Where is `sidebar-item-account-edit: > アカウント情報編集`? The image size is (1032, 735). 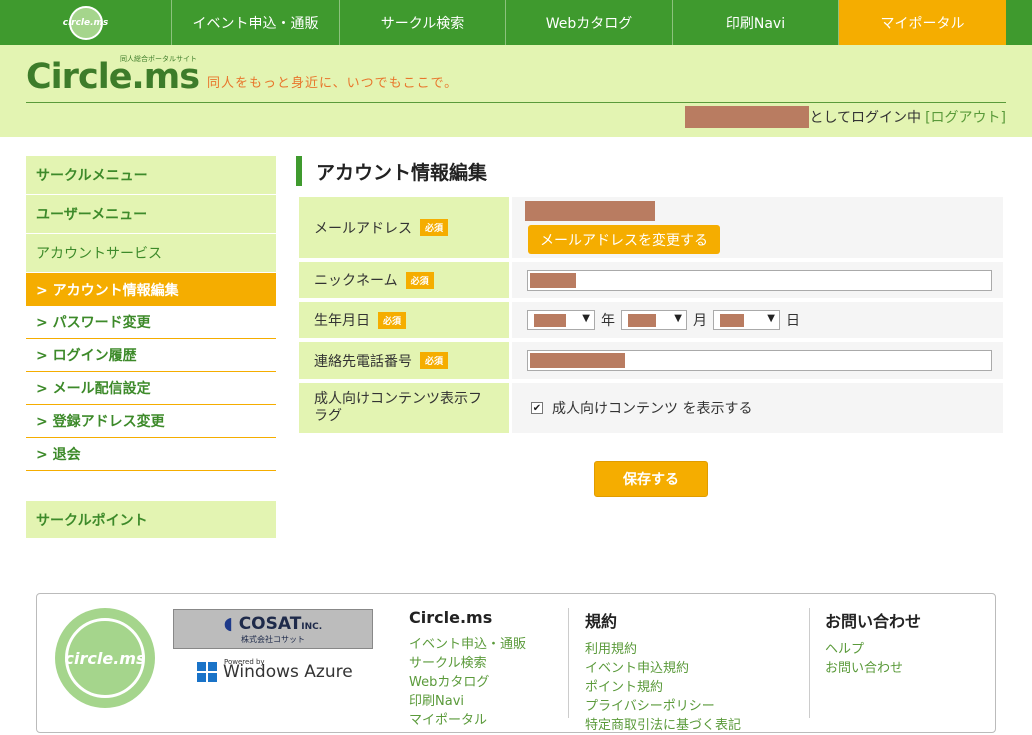
sidebar-item-account-edit: > アカウント情報編集 is located at coordinates (151, 289).